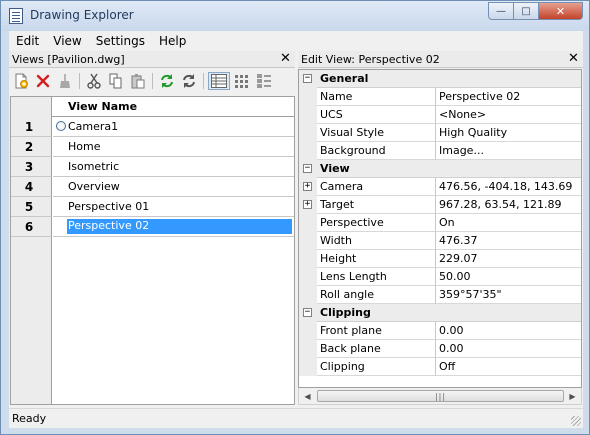 The image size is (590, 435). I want to click on row-number: 1, so click(31, 127).